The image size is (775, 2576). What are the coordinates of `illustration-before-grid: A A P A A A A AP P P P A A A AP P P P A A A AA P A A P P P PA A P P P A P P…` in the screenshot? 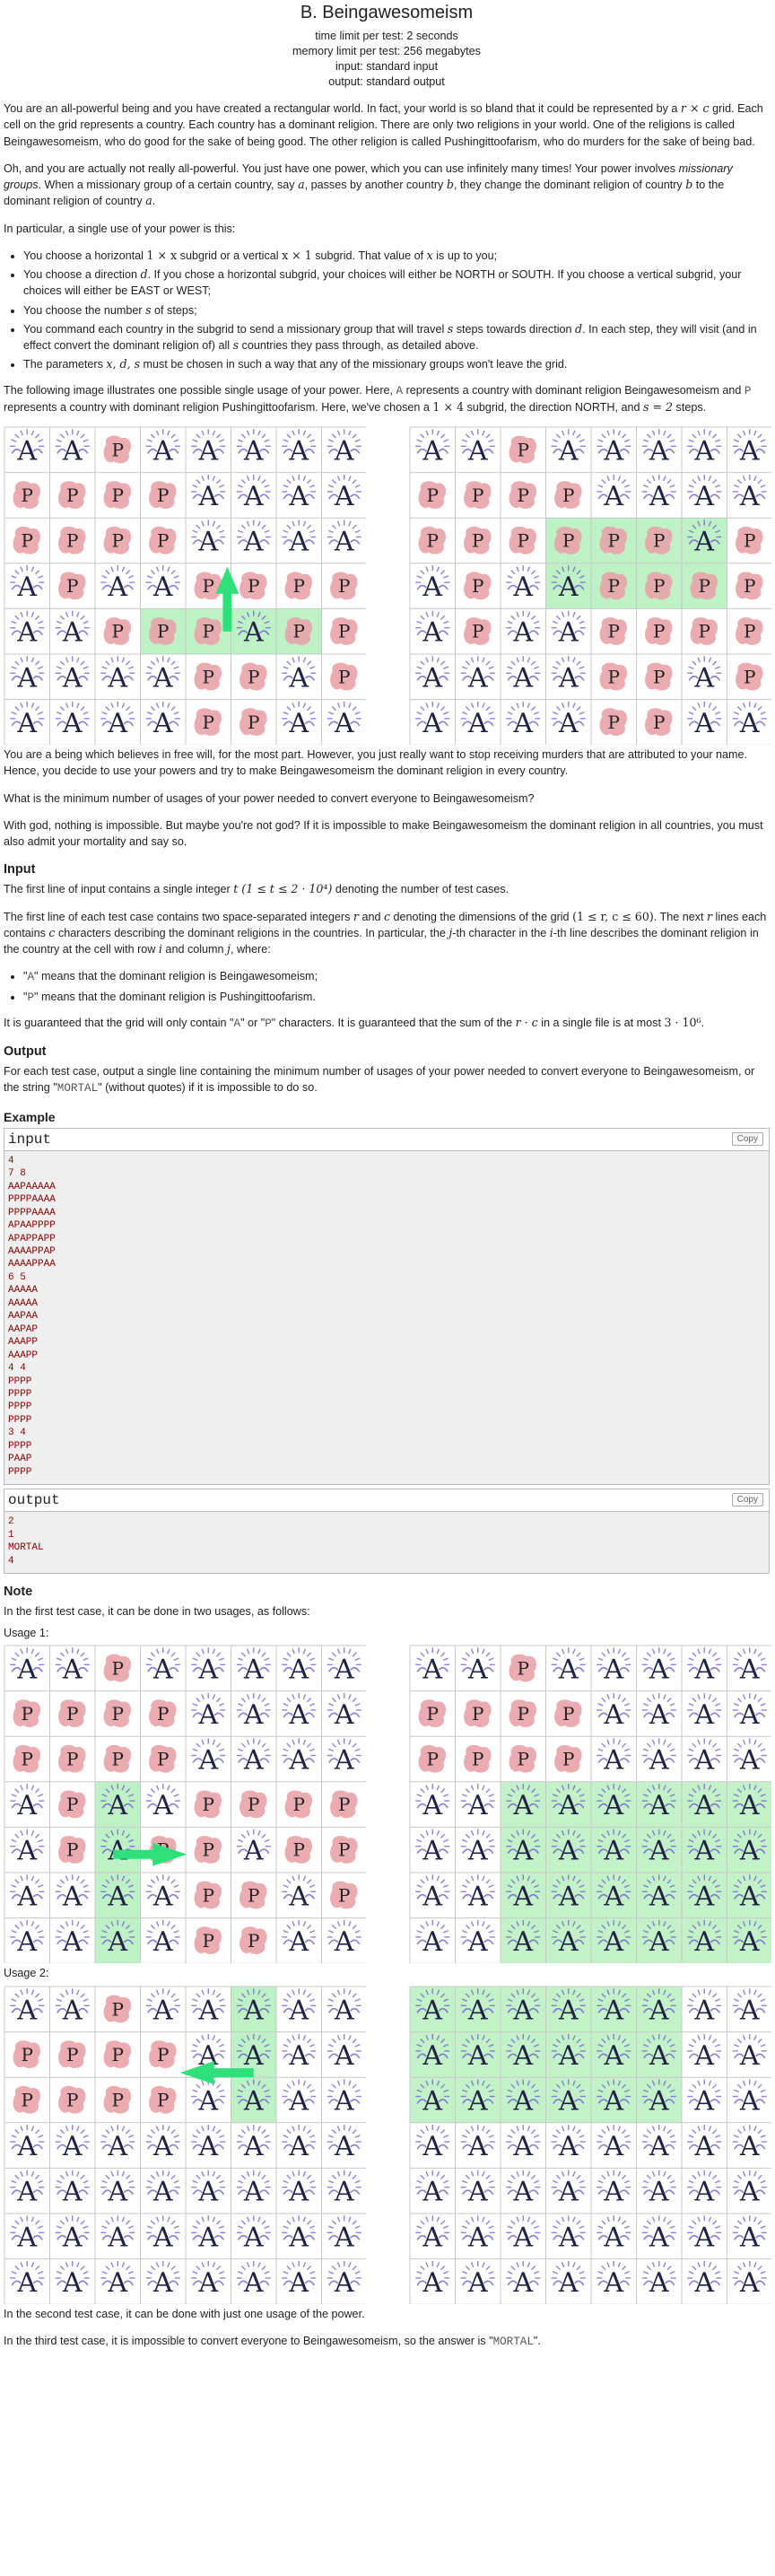 It's located at (185, 585).